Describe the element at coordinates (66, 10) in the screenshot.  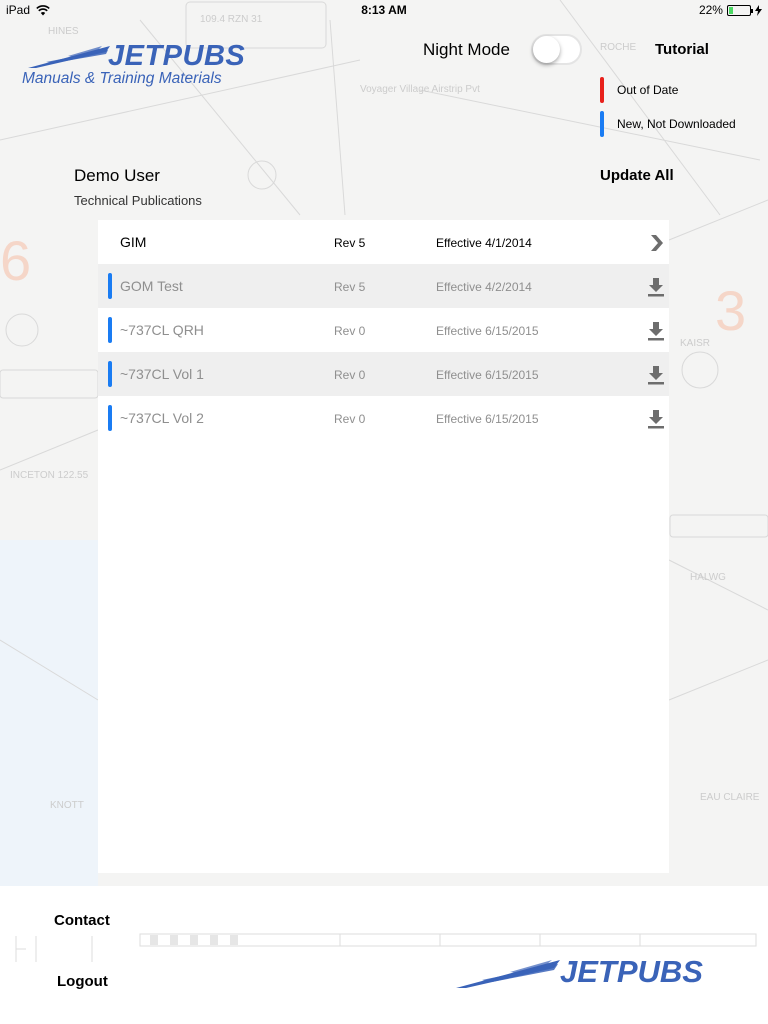
I see `status-left: iPad` at that location.